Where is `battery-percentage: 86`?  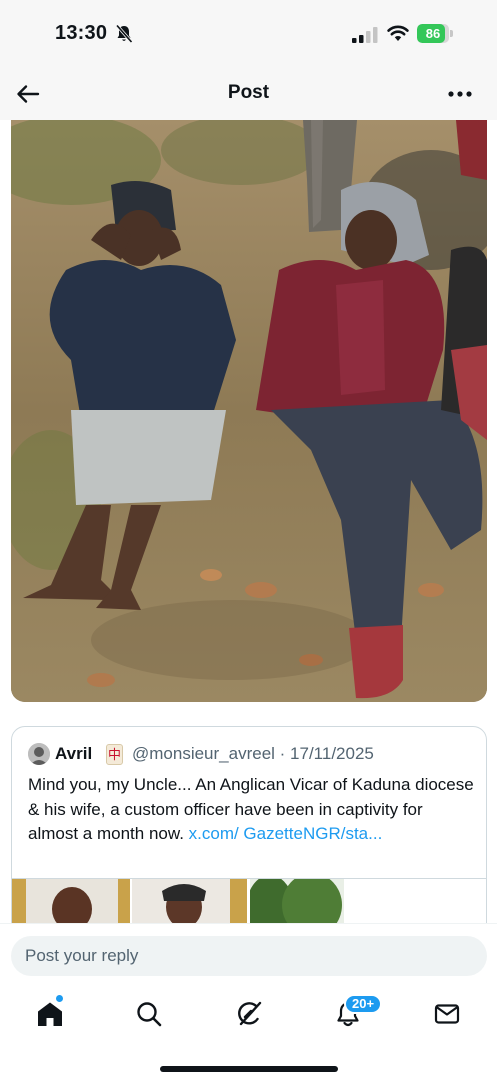
battery-percentage: 86 is located at coordinates (433, 33).